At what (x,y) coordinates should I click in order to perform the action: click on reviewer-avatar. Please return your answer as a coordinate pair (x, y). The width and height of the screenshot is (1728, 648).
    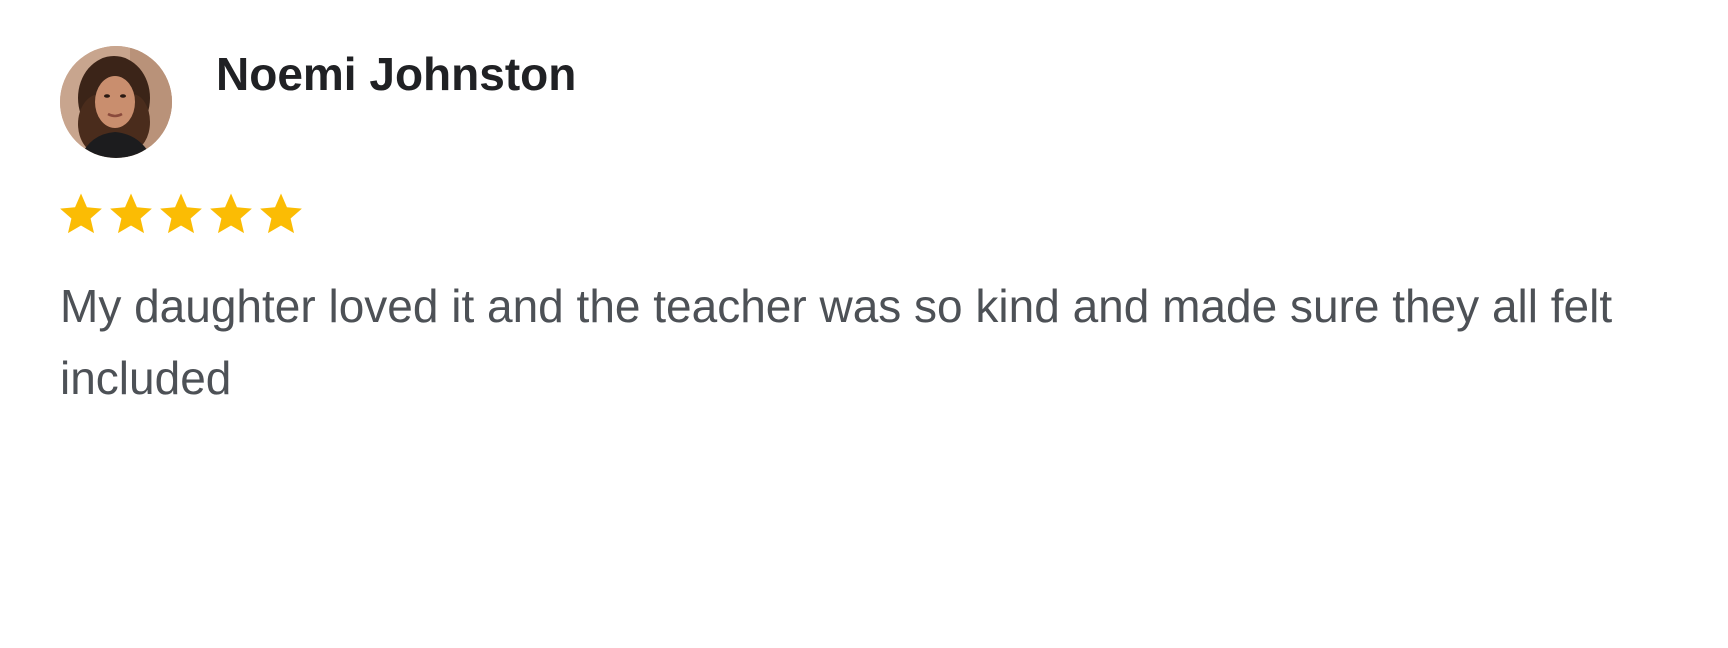
    Looking at the image, I should click on (116, 102).